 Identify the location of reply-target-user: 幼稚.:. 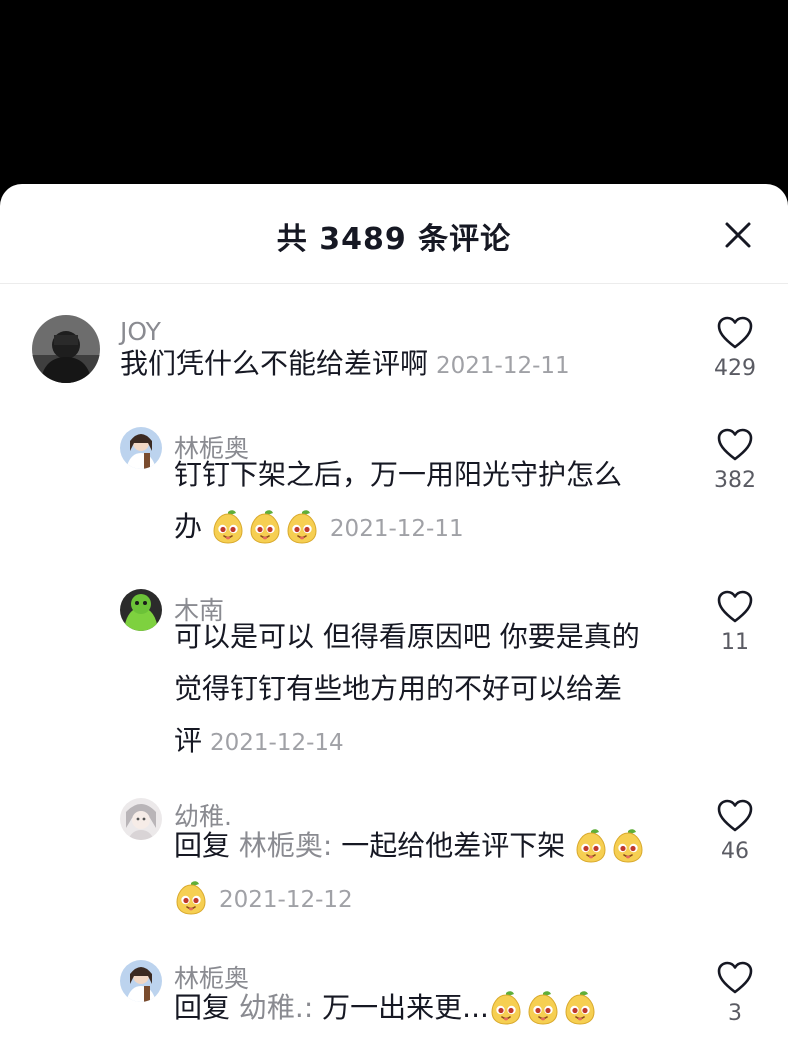
(276, 1007).